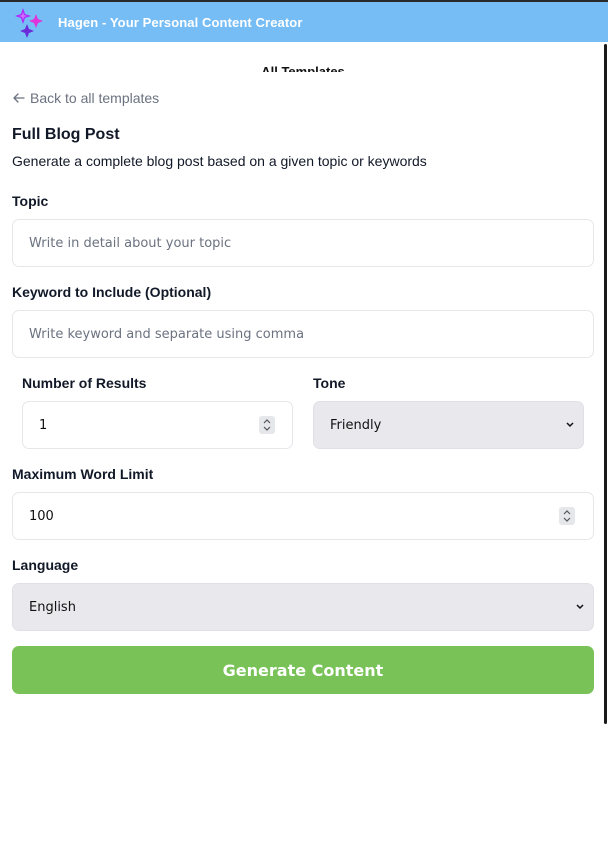 The image size is (608, 852). I want to click on max-words-input: 100, so click(303, 516).